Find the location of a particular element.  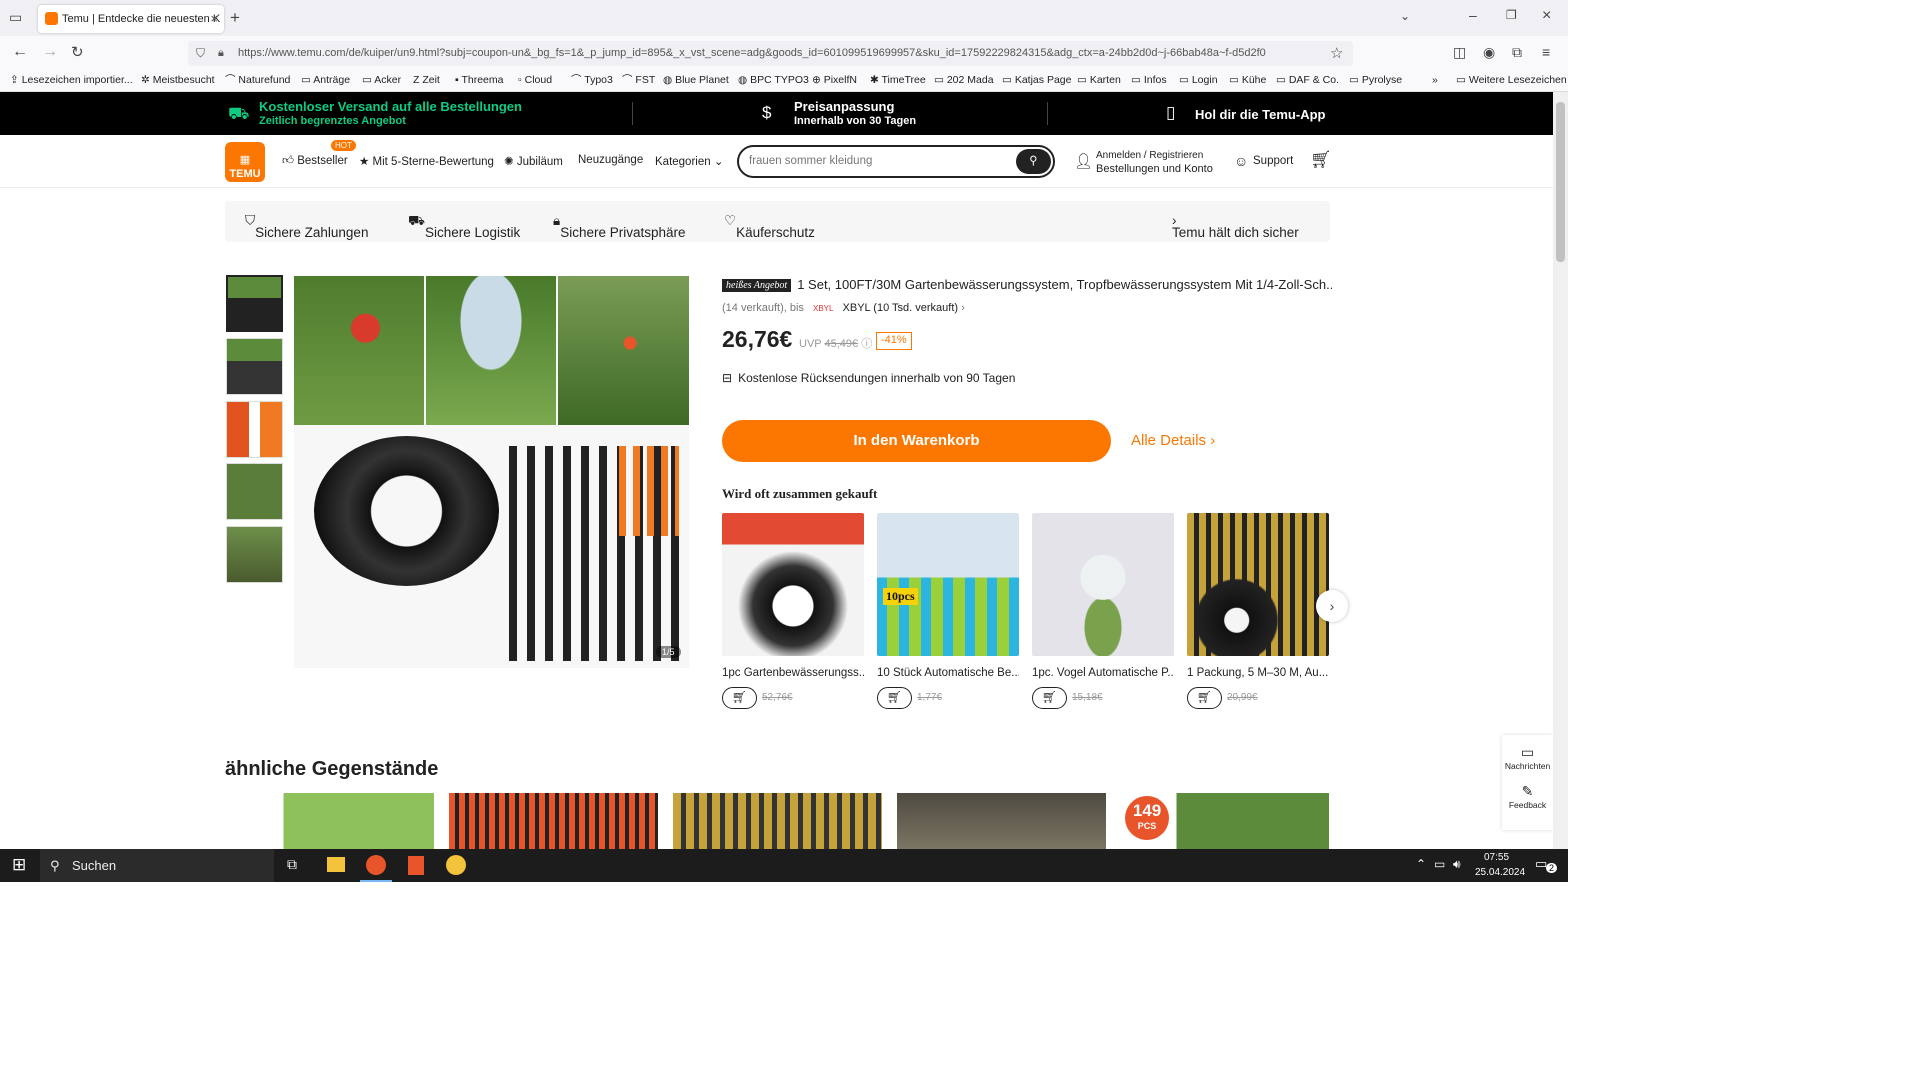

clock-time: 07:55 is located at coordinates (1496, 857).